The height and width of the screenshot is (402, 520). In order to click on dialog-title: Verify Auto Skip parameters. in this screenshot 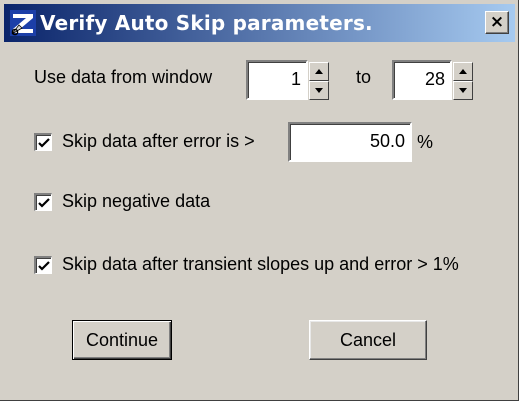, I will do `click(206, 23)`.